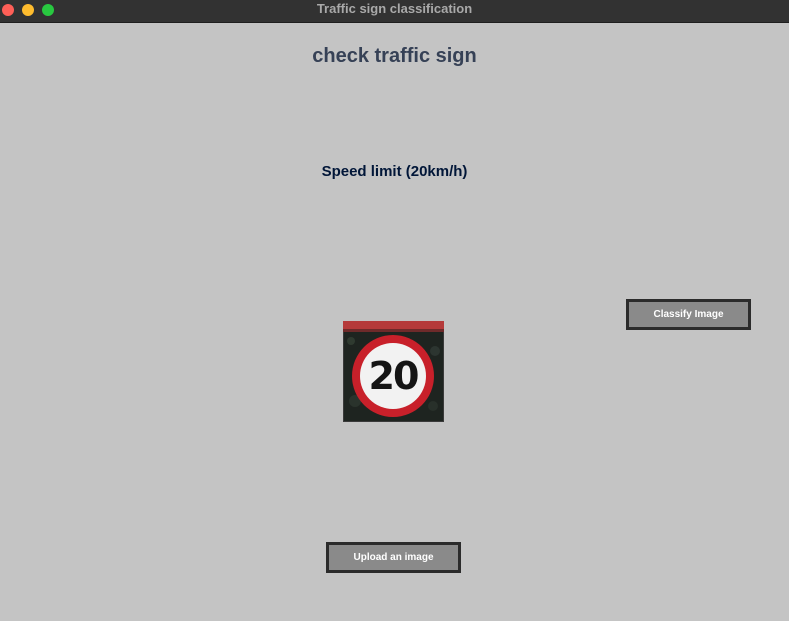 The height and width of the screenshot is (621, 789). Describe the element at coordinates (394, 8) in the screenshot. I see `window-title: Traffic sign classification` at that location.